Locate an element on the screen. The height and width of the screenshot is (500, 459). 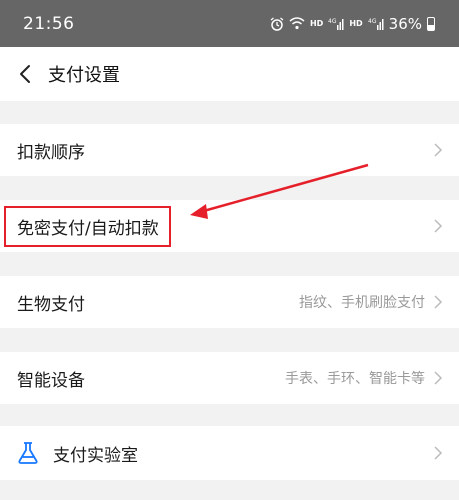
annotation-arrow is located at coordinates (279, 191).